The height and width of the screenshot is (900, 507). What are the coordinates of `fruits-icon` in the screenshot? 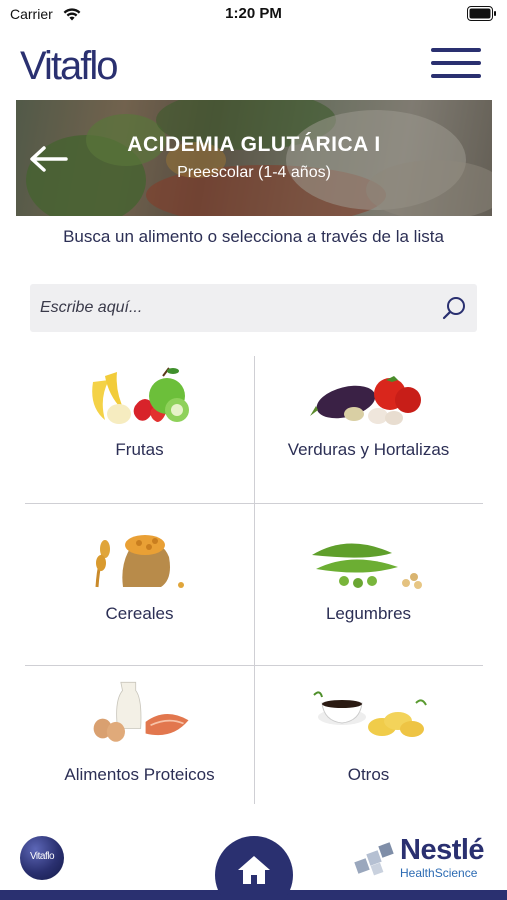 It's located at (140, 395).